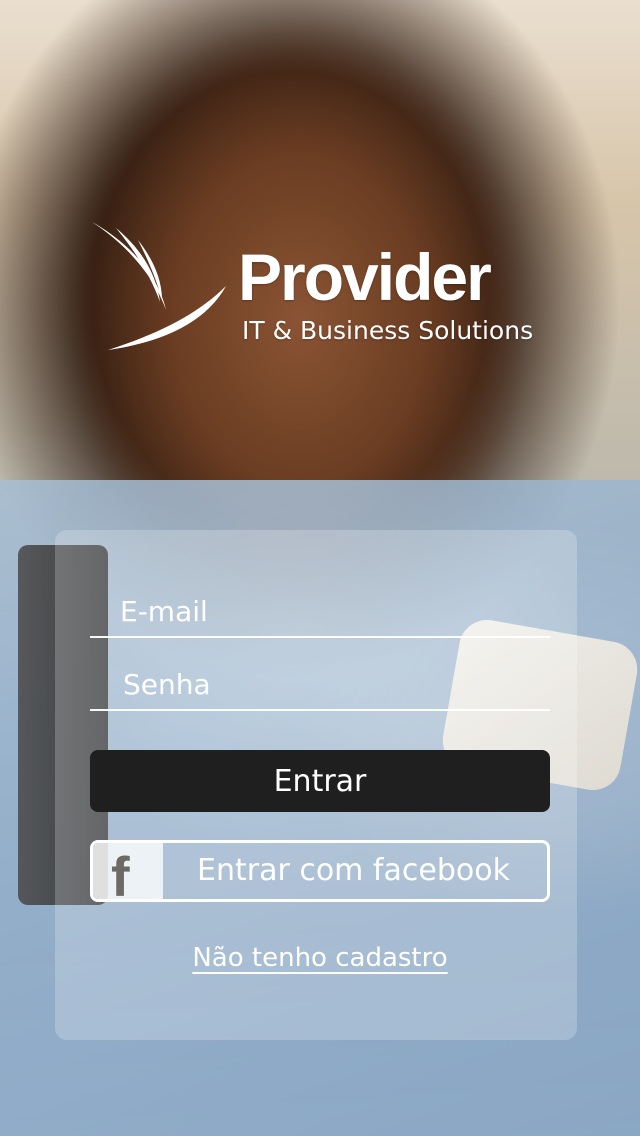 This screenshot has width=640, height=1136. Describe the element at coordinates (120, 873) in the screenshot. I see `facebook-icon: f` at that location.